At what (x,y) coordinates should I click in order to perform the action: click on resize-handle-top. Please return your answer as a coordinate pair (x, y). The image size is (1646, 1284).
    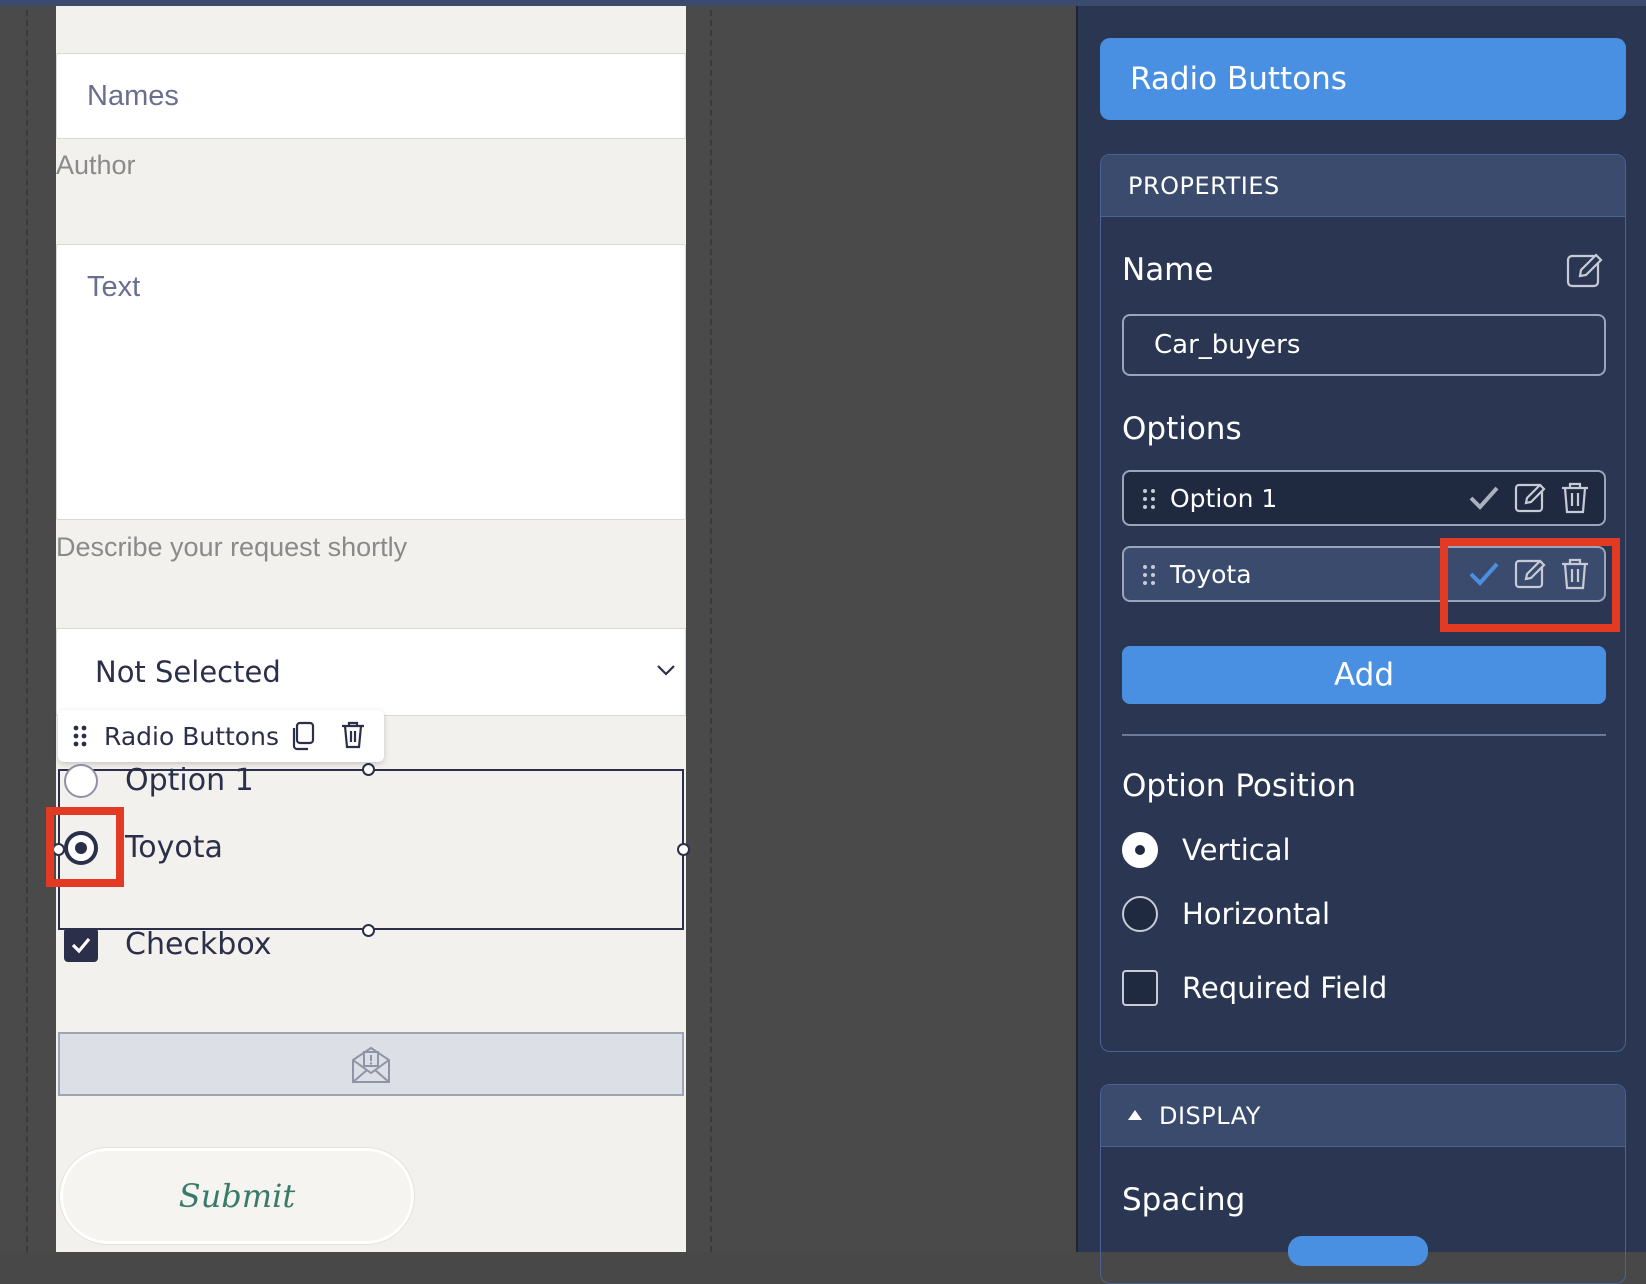
    Looking at the image, I should click on (368, 769).